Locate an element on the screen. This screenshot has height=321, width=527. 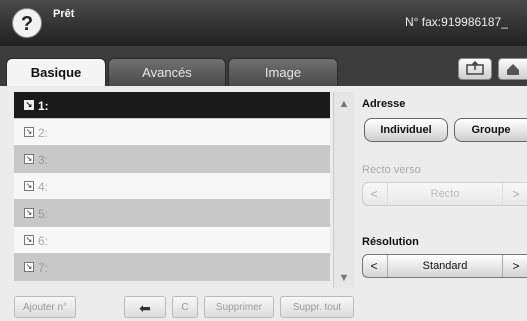
clear-button: C is located at coordinates (185, 307).